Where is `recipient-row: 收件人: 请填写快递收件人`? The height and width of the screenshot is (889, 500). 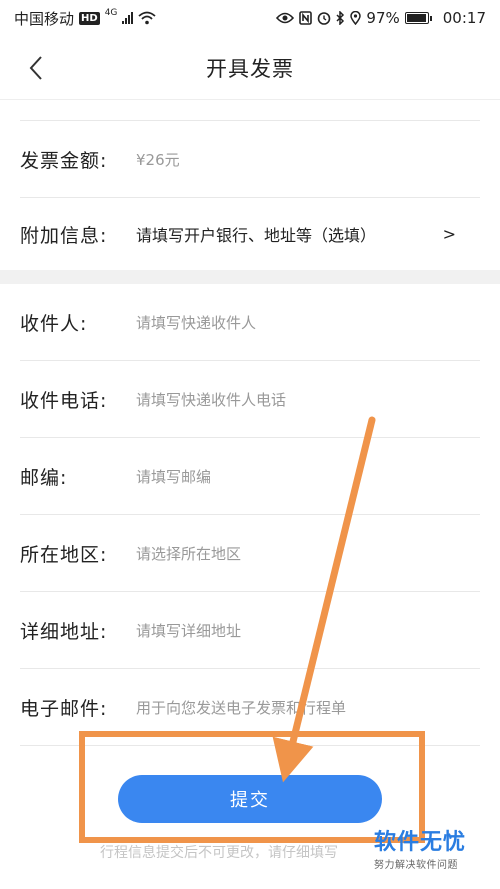 recipient-row: 收件人: 请填写快递收件人 is located at coordinates (250, 322).